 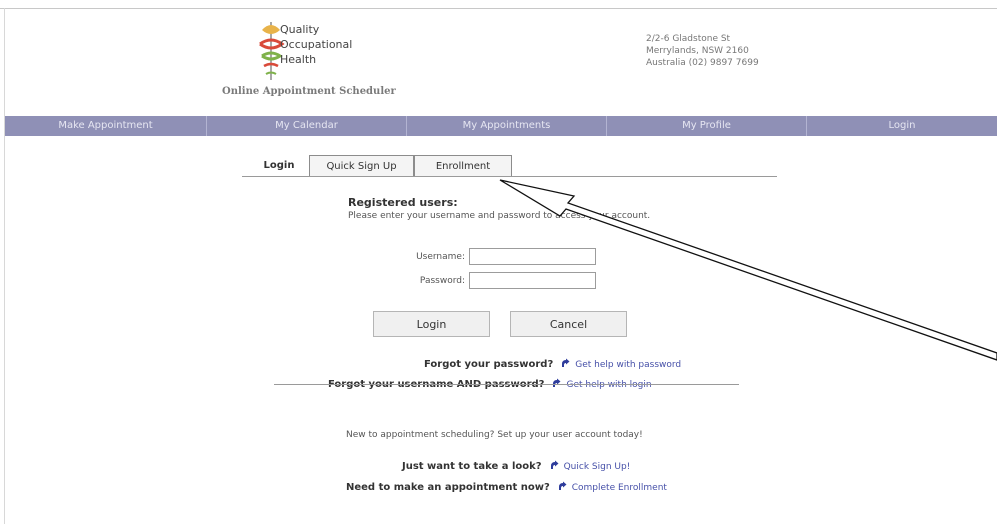 What do you see at coordinates (532, 280) in the screenshot?
I see `password-input` at bounding box center [532, 280].